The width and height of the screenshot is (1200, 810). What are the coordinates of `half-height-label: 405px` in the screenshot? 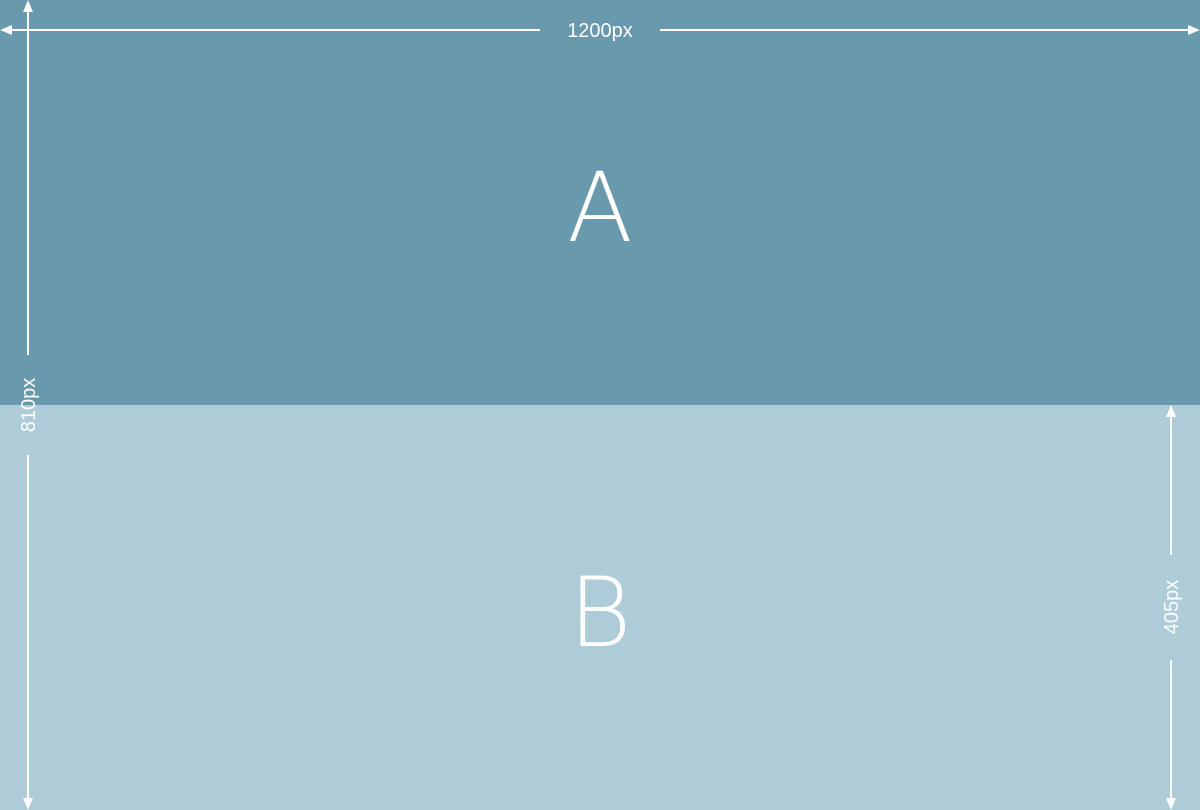 It's located at (1172, 607).